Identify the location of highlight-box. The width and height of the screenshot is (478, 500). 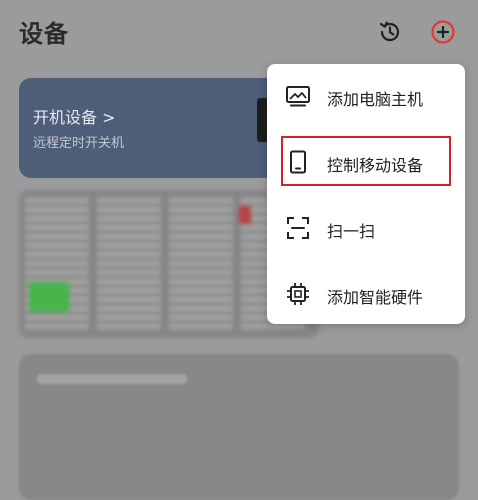
(366, 161).